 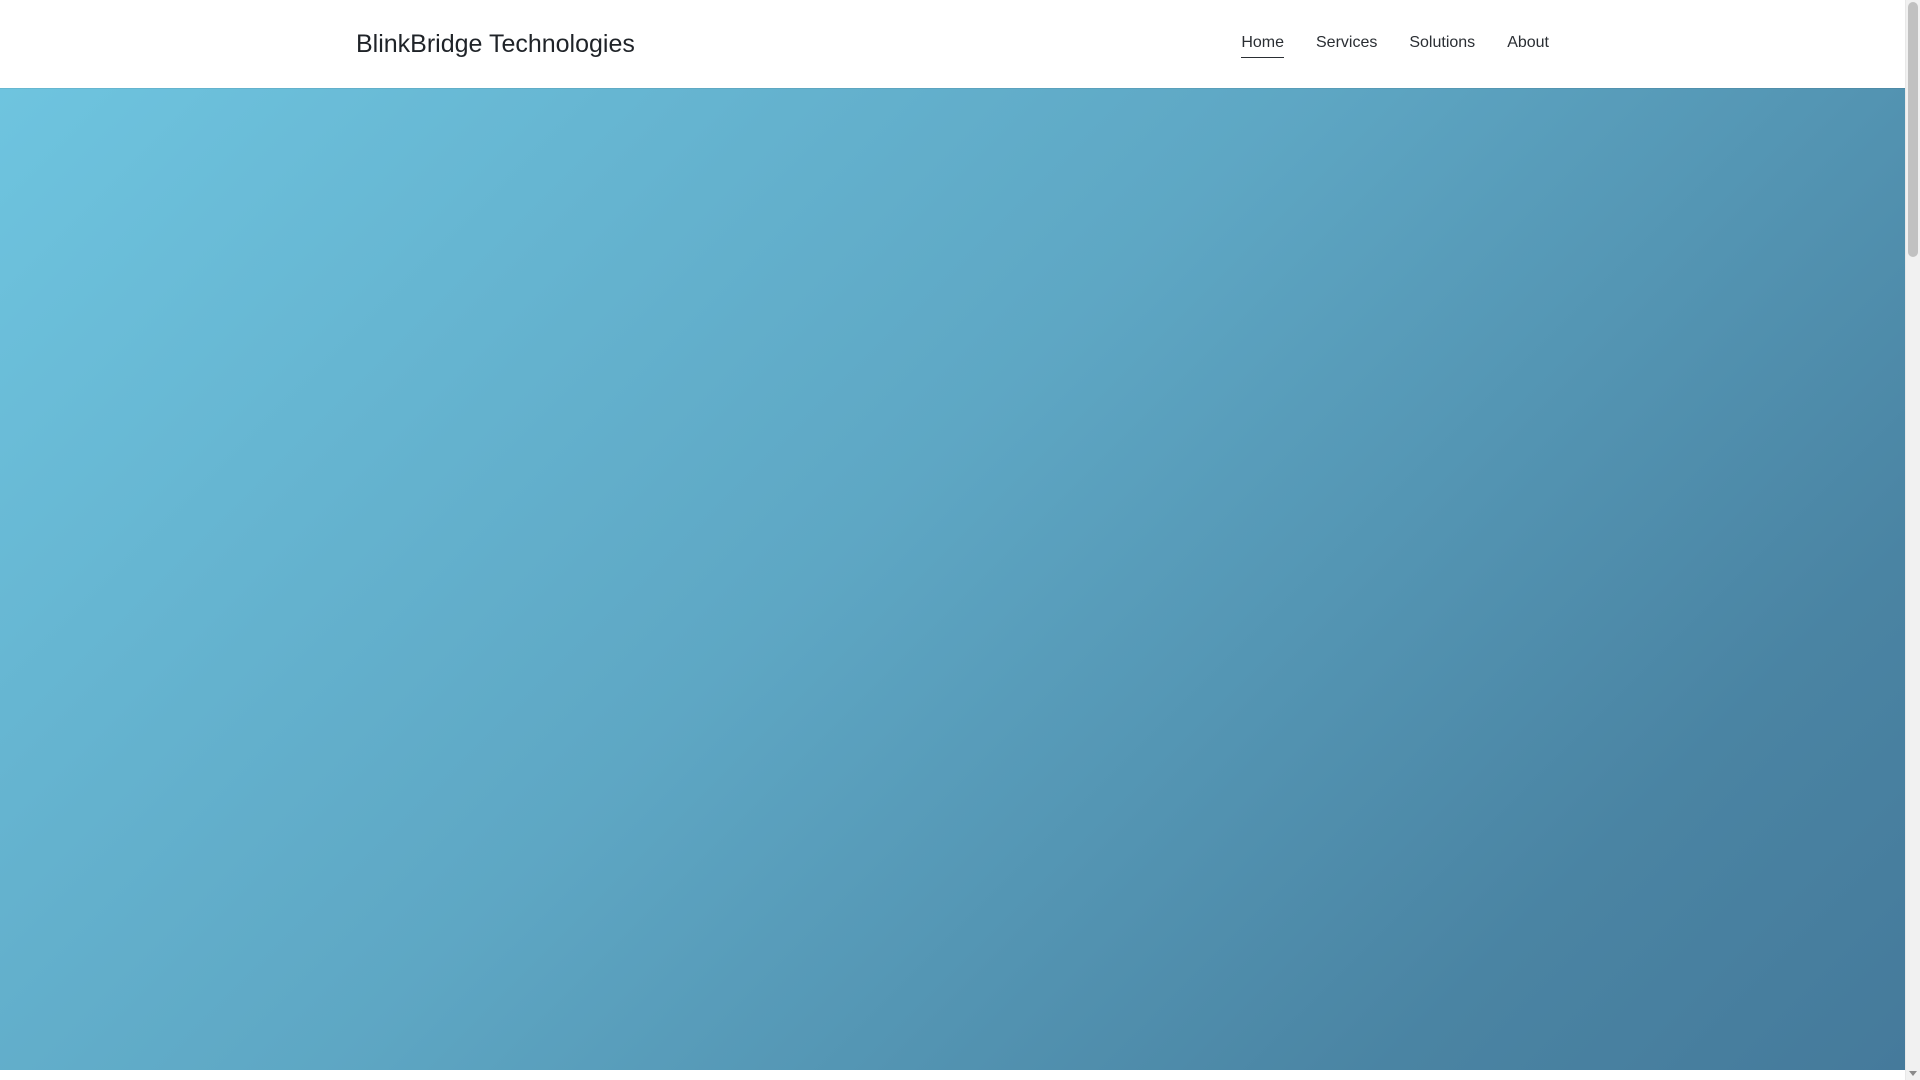 What do you see at coordinates (1262, 44) in the screenshot?
I see `nav-link-home: Home` at bounding box center [1262, 44].